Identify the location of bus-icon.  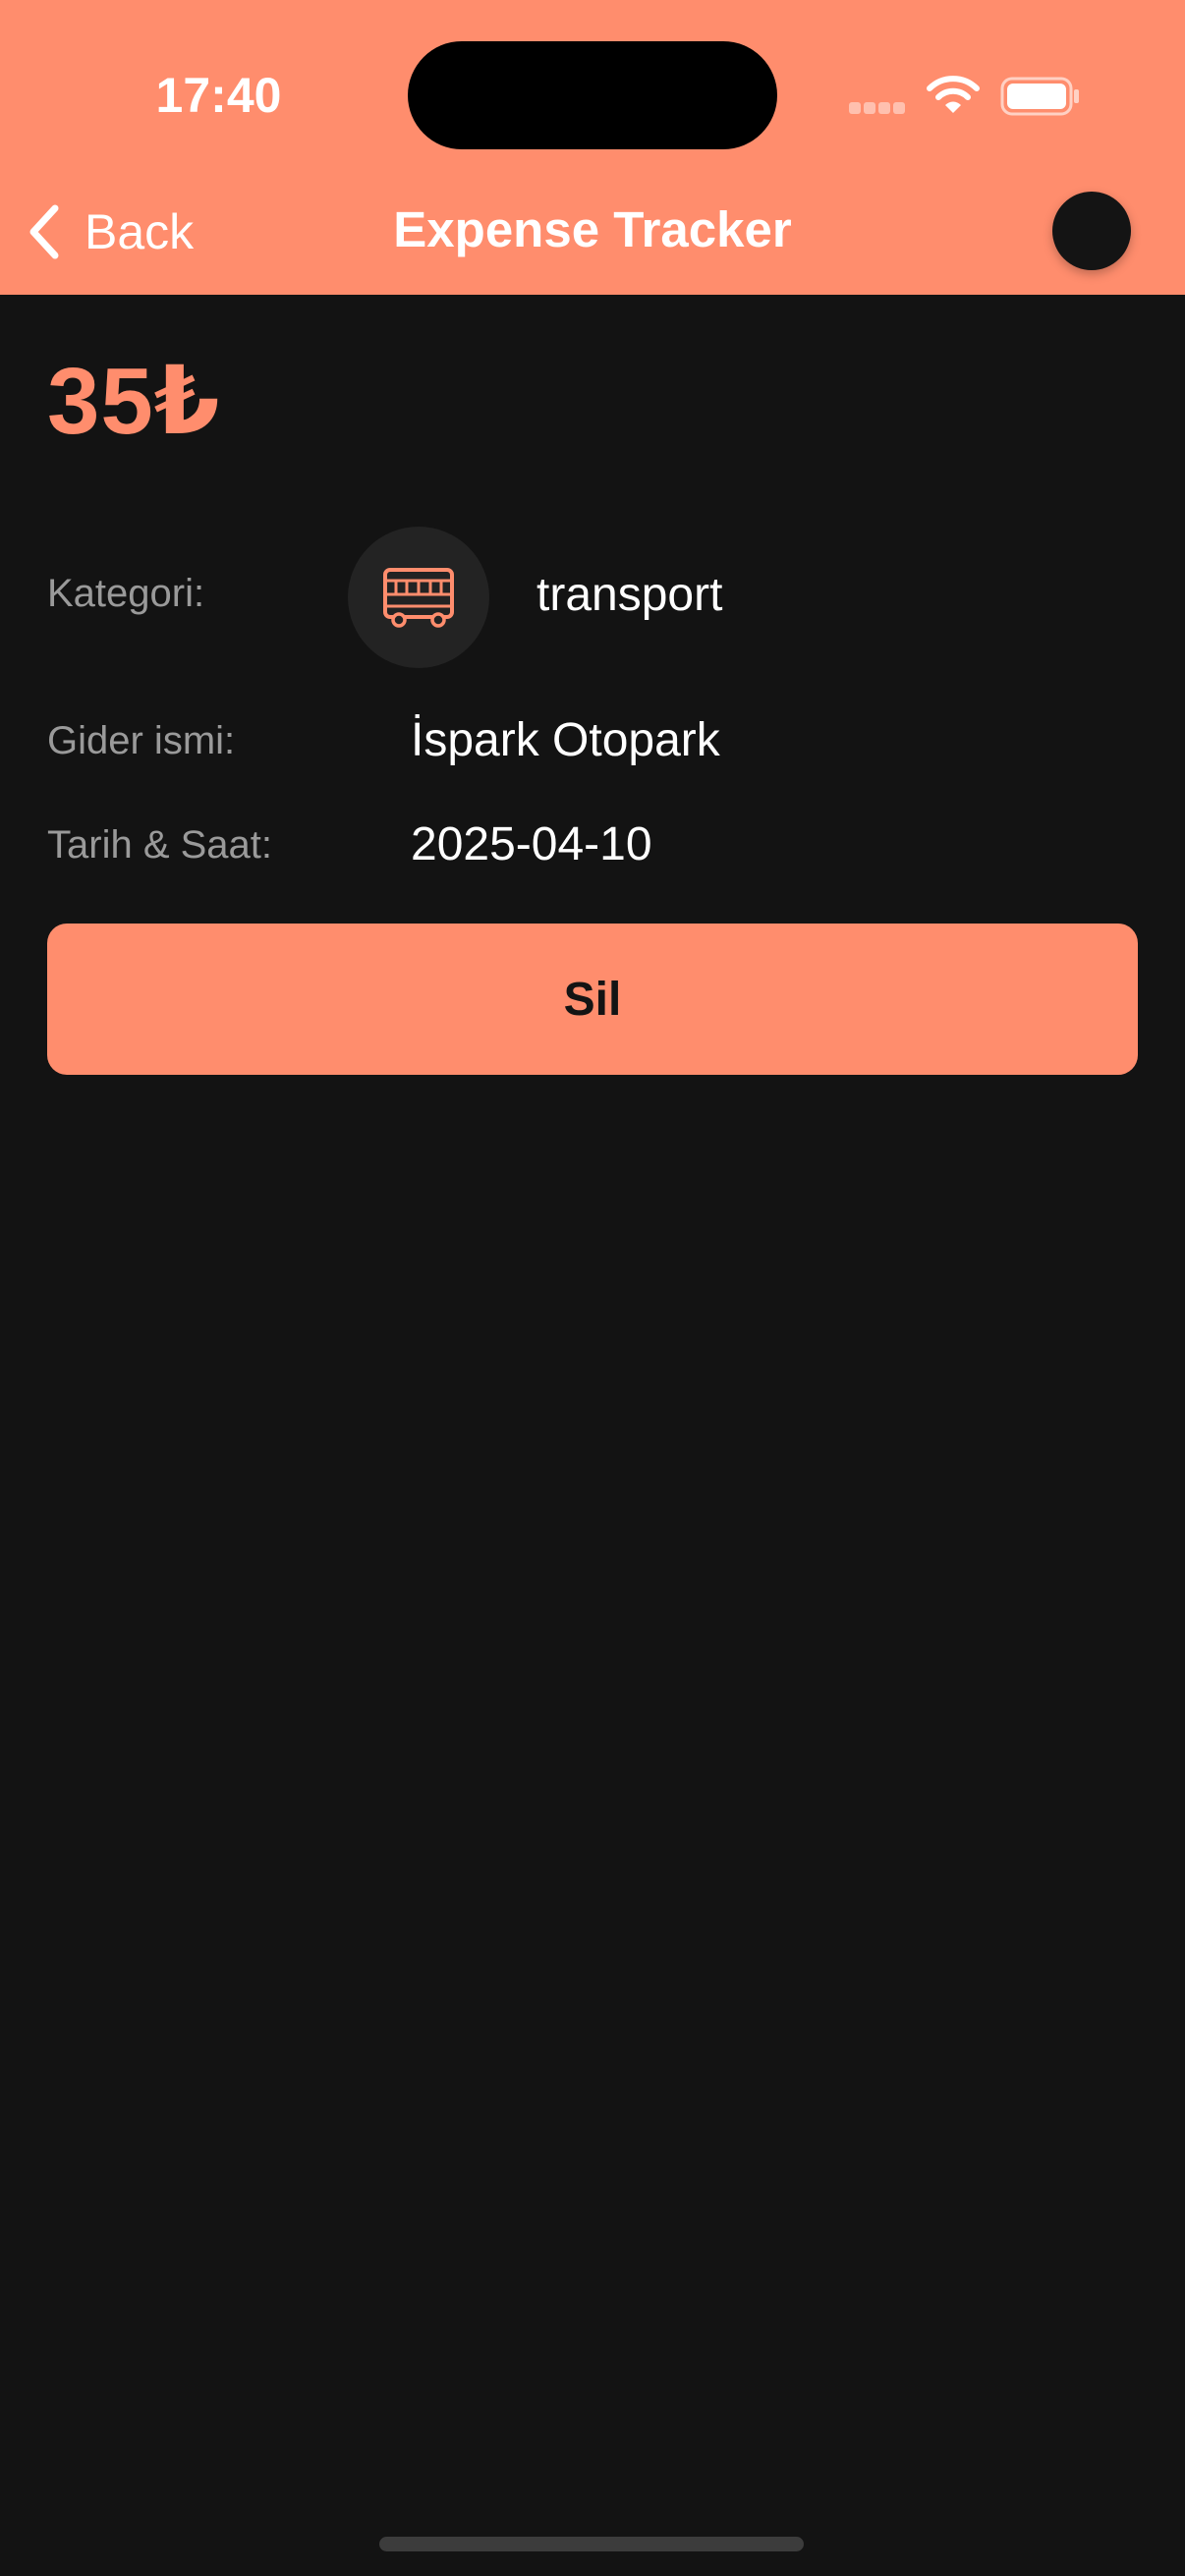
(418, 598).